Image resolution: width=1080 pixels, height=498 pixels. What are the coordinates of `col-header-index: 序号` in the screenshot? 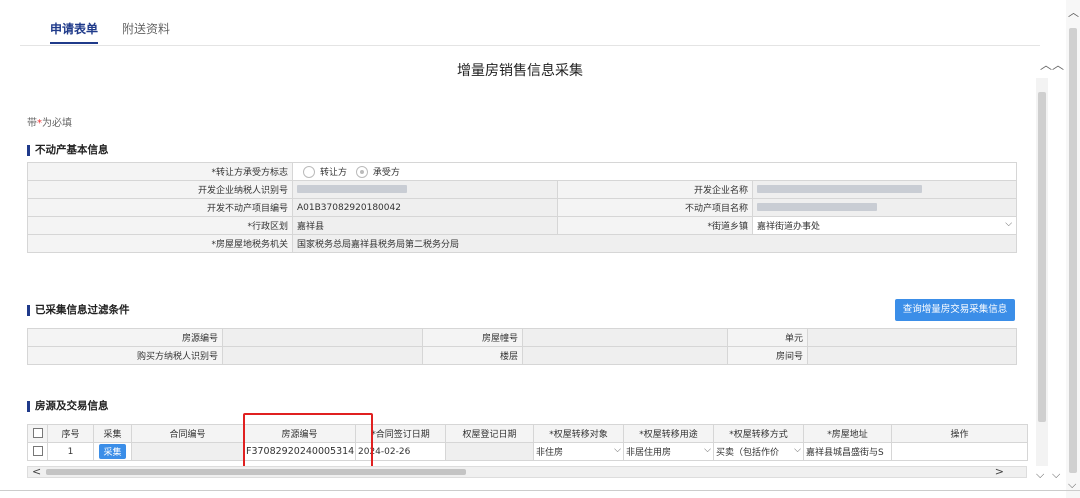 It's located at (70, 433).